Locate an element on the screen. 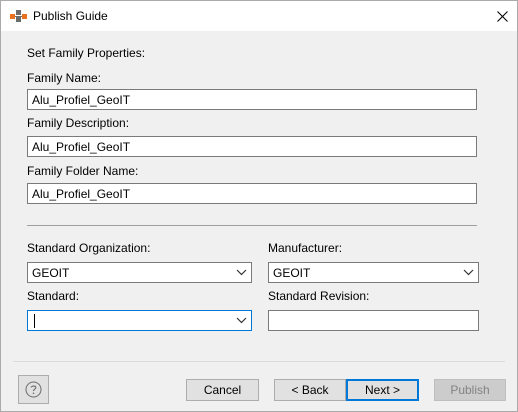 The height and width of the screenshot is (412, 518). standard-organization-dropdown: GEOIT is located at coordinates (139, 272).